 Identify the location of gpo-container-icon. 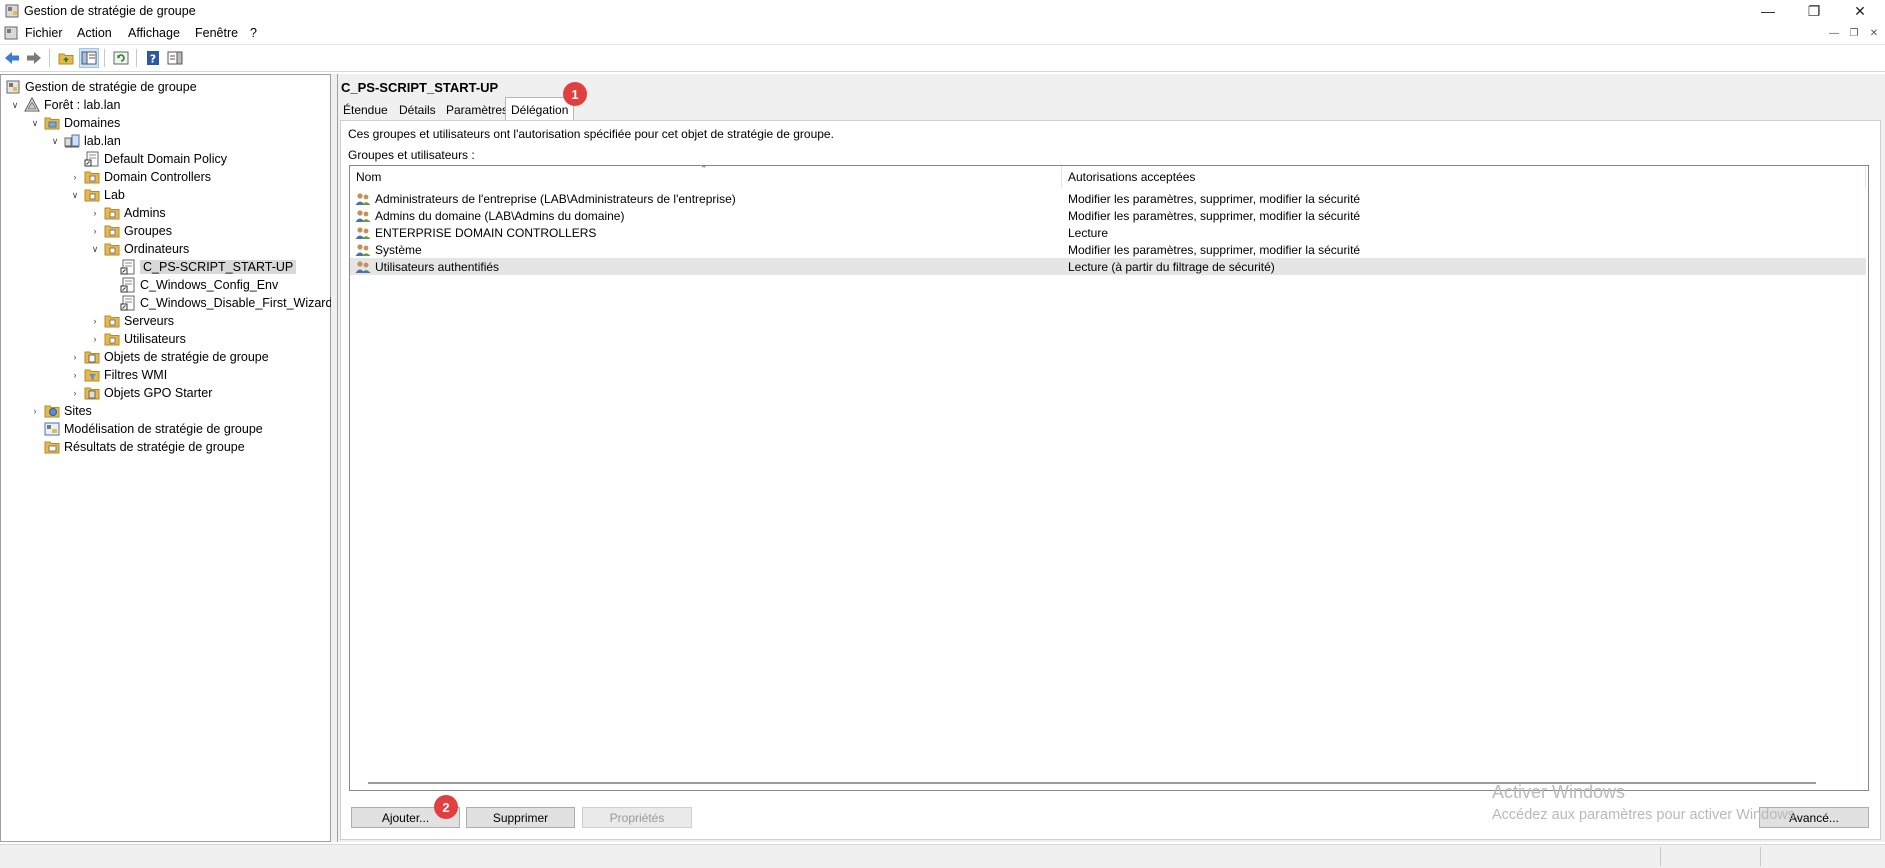
(92, 357).